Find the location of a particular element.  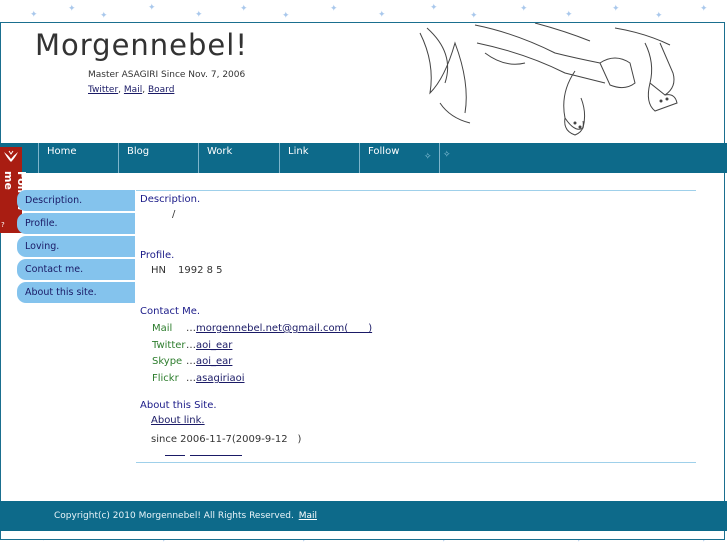

profile-heading: Profile. is located at coordinates (157, 255).